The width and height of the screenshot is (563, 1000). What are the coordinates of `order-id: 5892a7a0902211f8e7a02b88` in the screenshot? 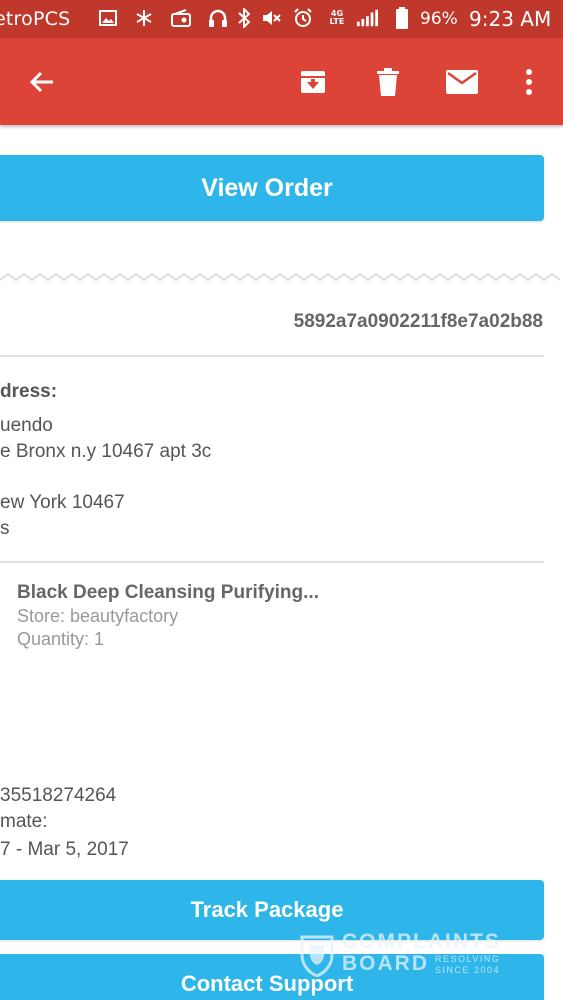 It's located at (418, 321).